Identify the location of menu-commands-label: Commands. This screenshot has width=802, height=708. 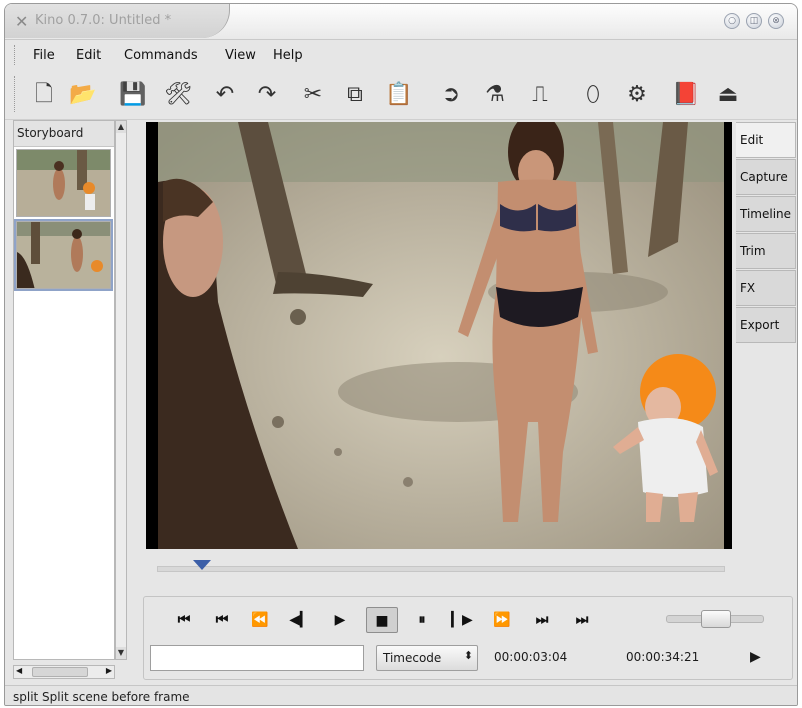
(161, 55).